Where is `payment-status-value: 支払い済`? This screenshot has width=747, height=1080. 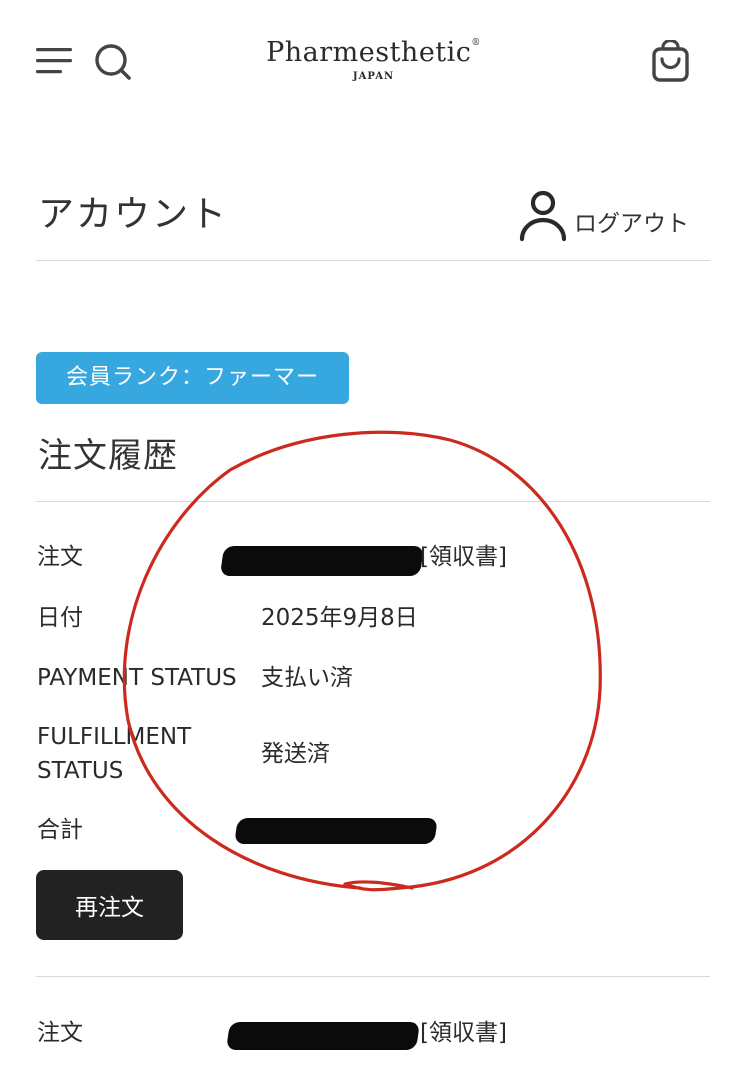 payment-status-value: 支払い済 is located at coordinates (307, 678).